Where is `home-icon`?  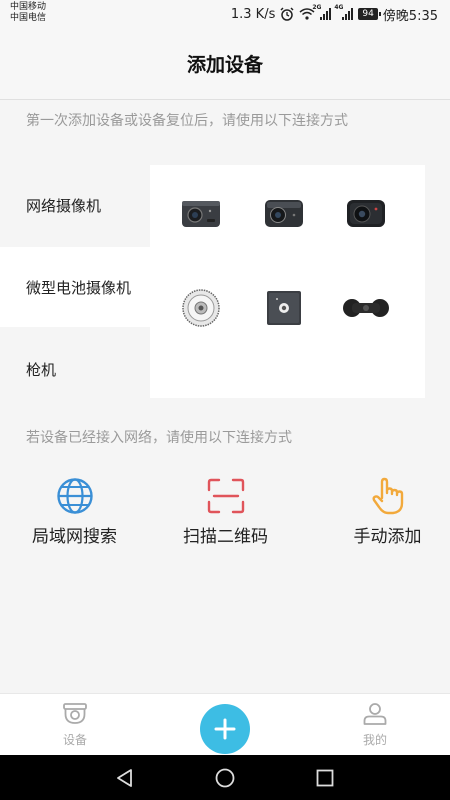 home-icon is located at coordinates (225, 778).